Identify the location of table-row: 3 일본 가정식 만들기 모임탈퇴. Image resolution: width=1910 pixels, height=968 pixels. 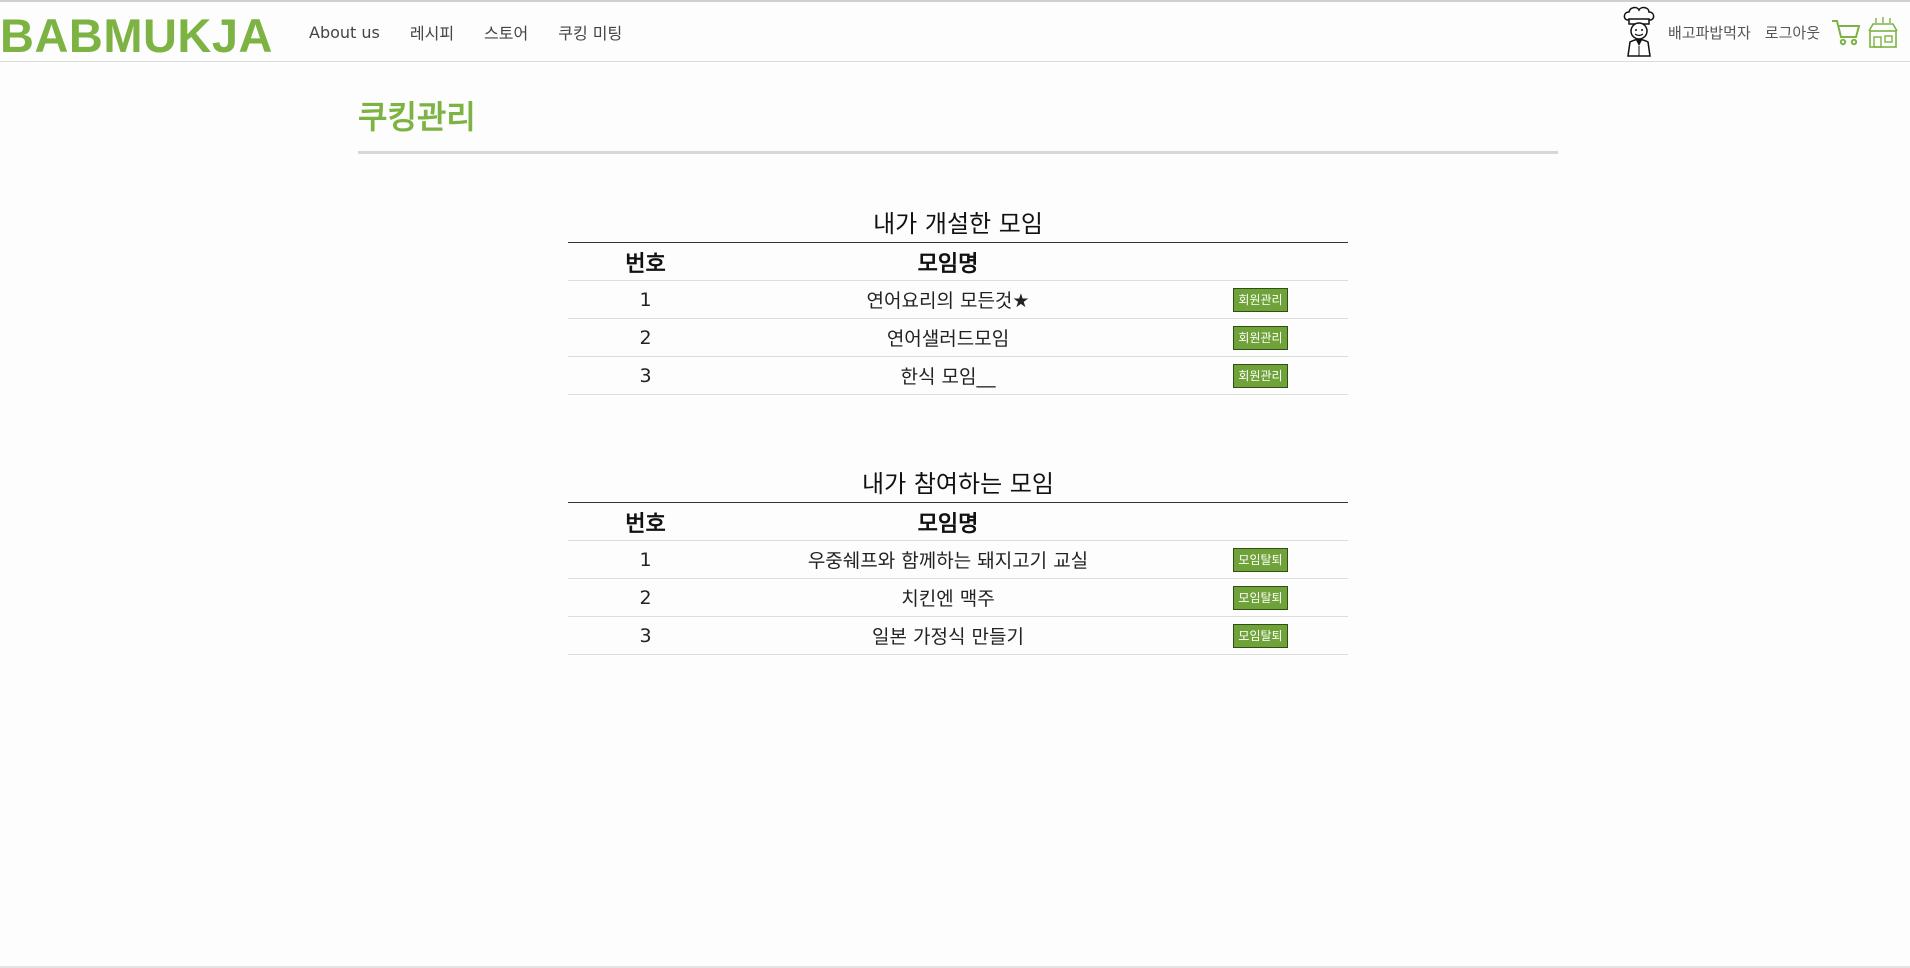
(958, 635).